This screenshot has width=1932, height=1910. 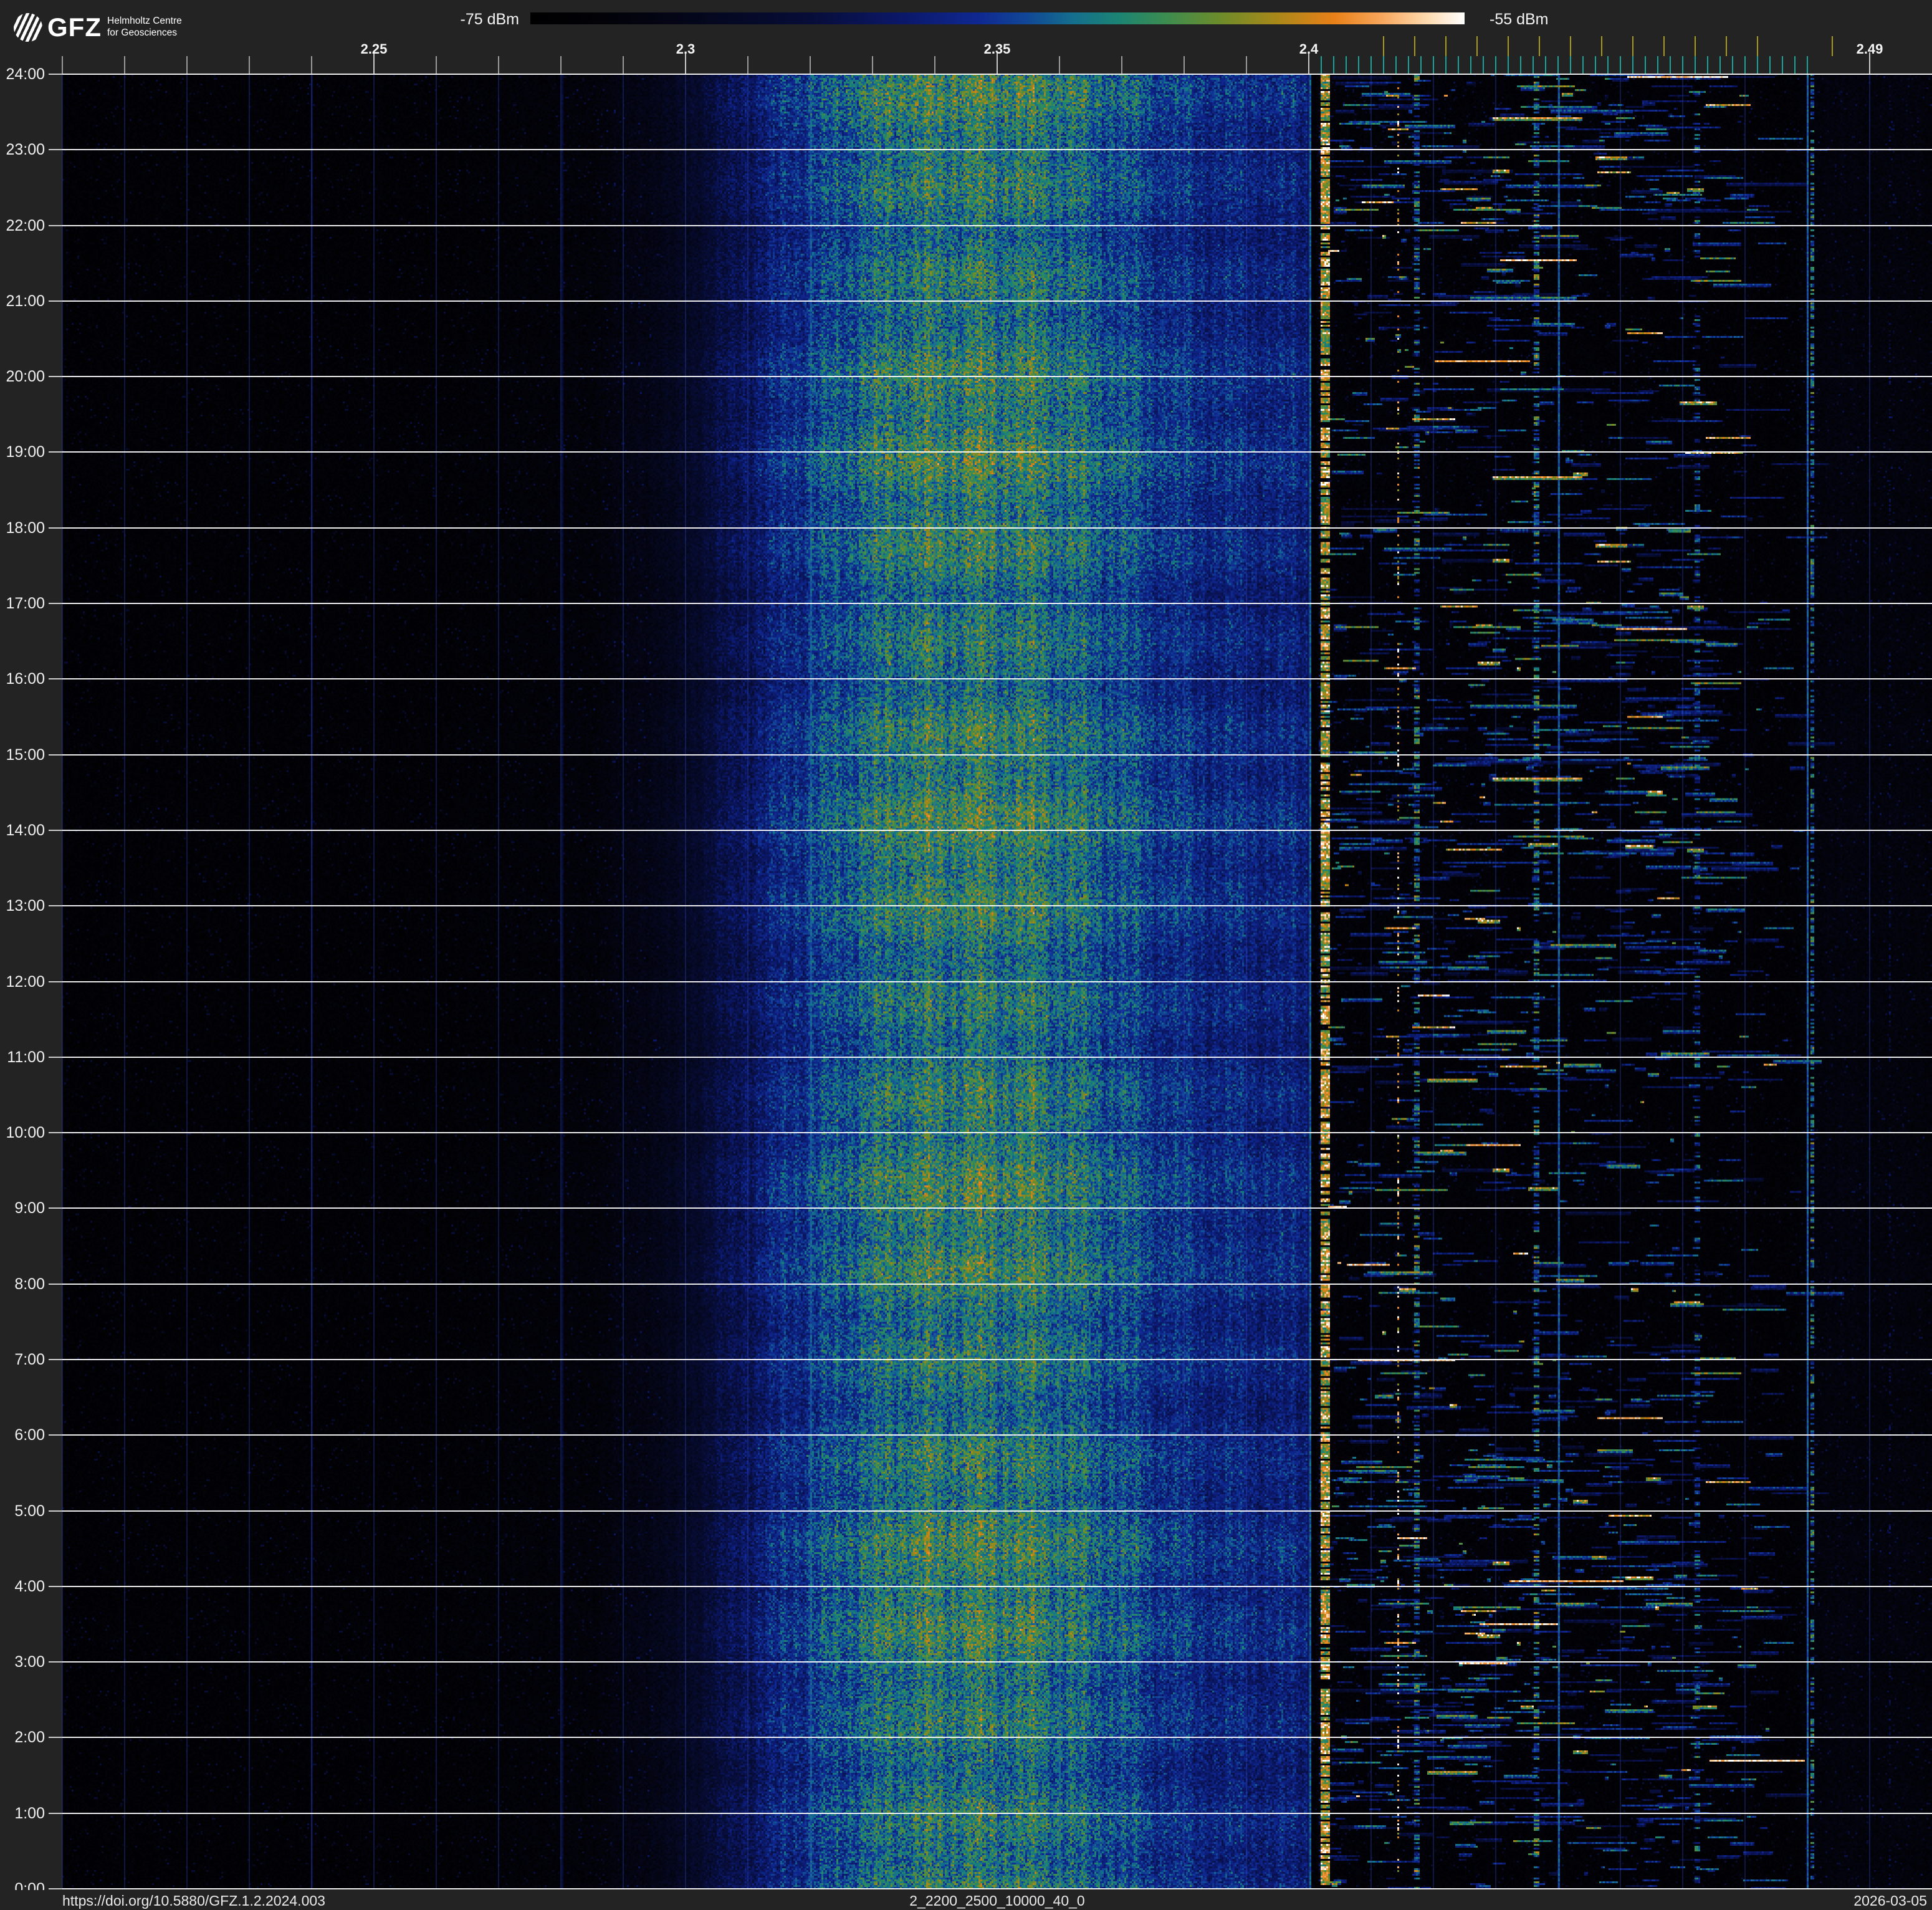 What do you see at coordinates (29, 1586) in the screenshot?
I see `hour-label: 4:00` at bounding box center [29, 1586].